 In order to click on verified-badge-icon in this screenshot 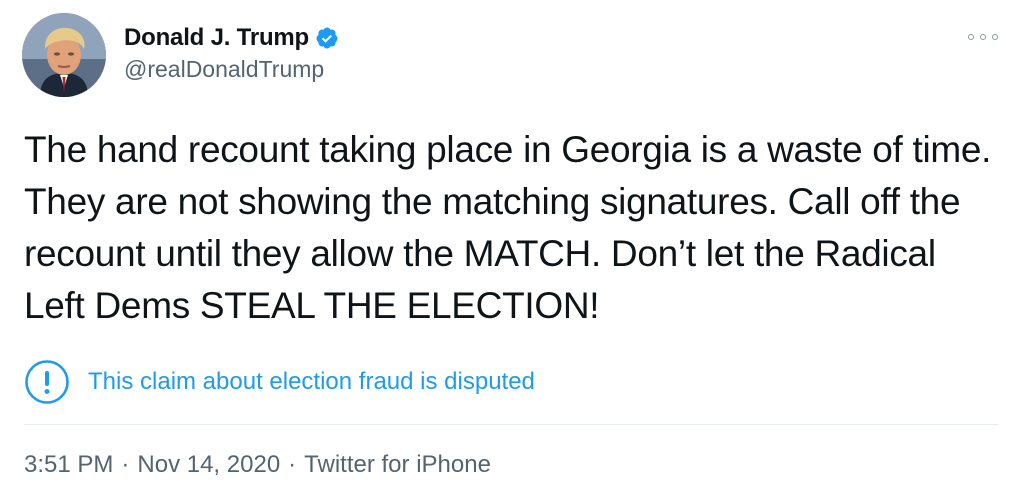, I will do `click(327, 38)`.